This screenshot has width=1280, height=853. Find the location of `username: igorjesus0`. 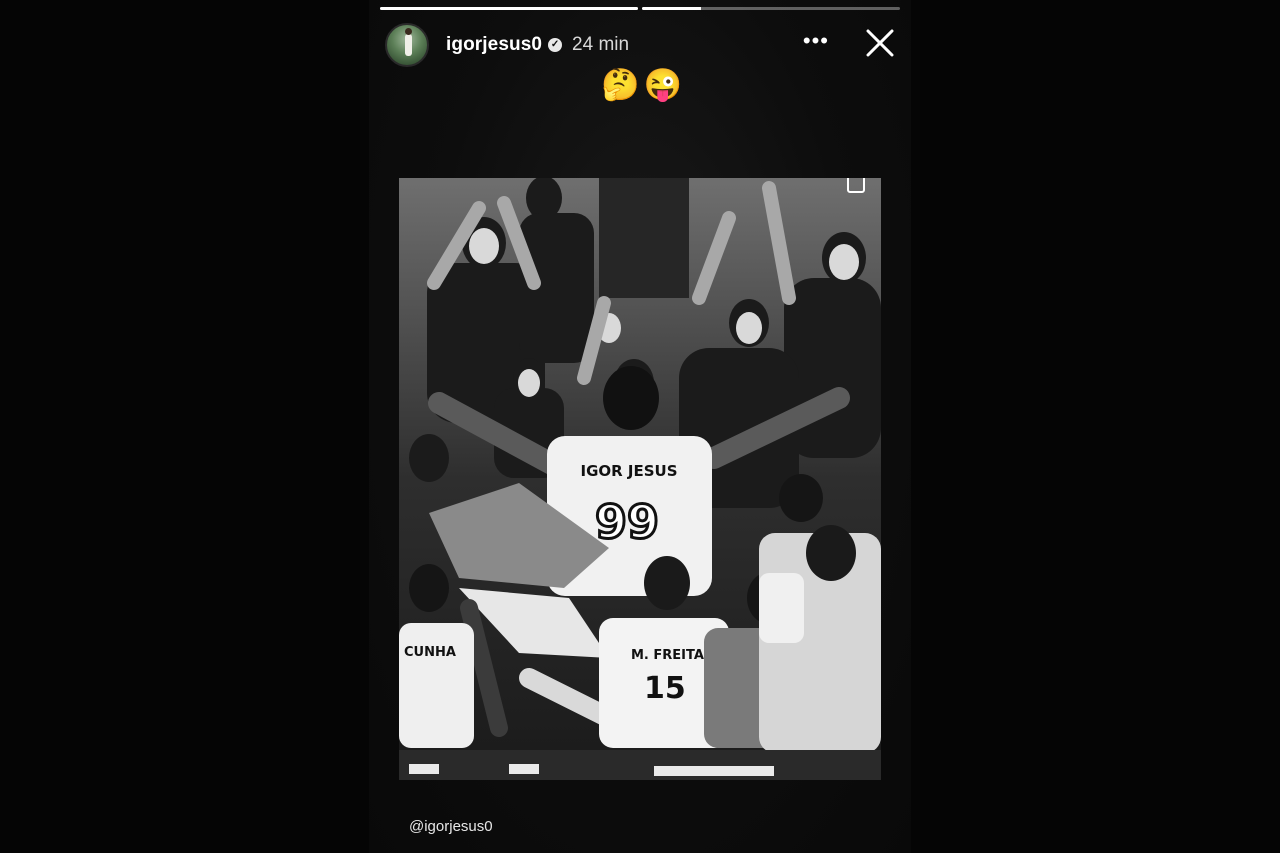

username: igorjesus0 is located at coordinates (494, 45).